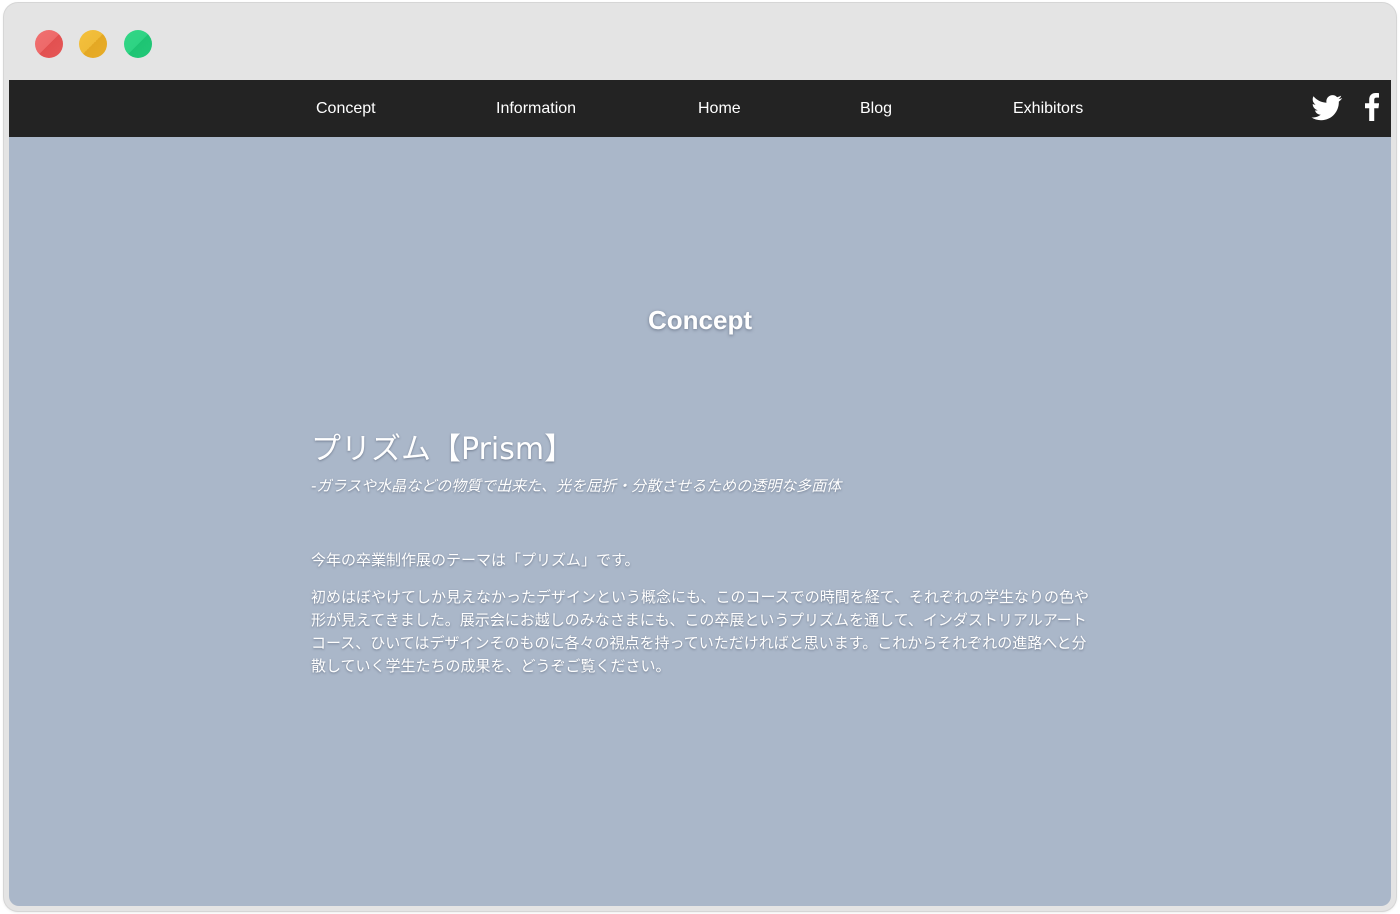 Image resolution: width=1400 pixels, height=914 pixels. Describe the element at coordinates (346, 108) in the screenshot. I see `nav-link-concept: Concept` at that location.